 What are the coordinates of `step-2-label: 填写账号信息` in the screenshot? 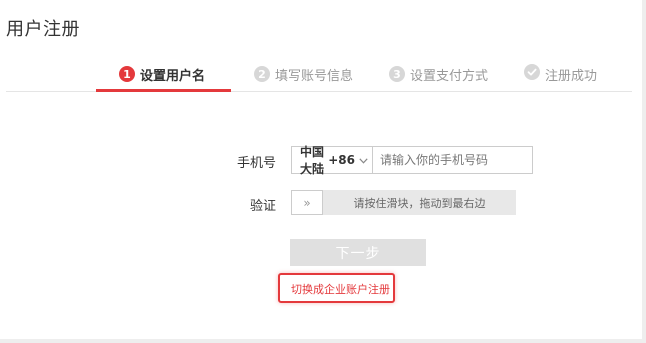 It's located at (314, 76).